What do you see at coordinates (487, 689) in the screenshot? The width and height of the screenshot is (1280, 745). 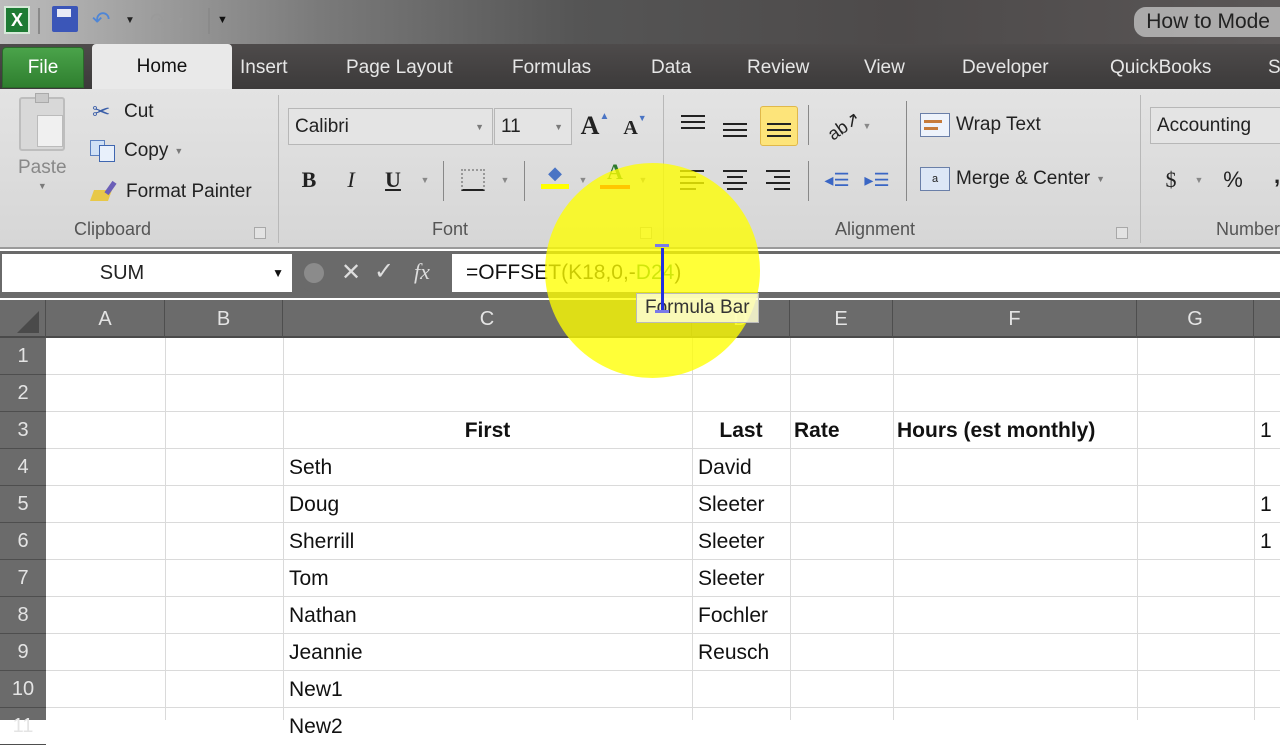 I see `cell-c10: New1` at bounding box center [487, 689].